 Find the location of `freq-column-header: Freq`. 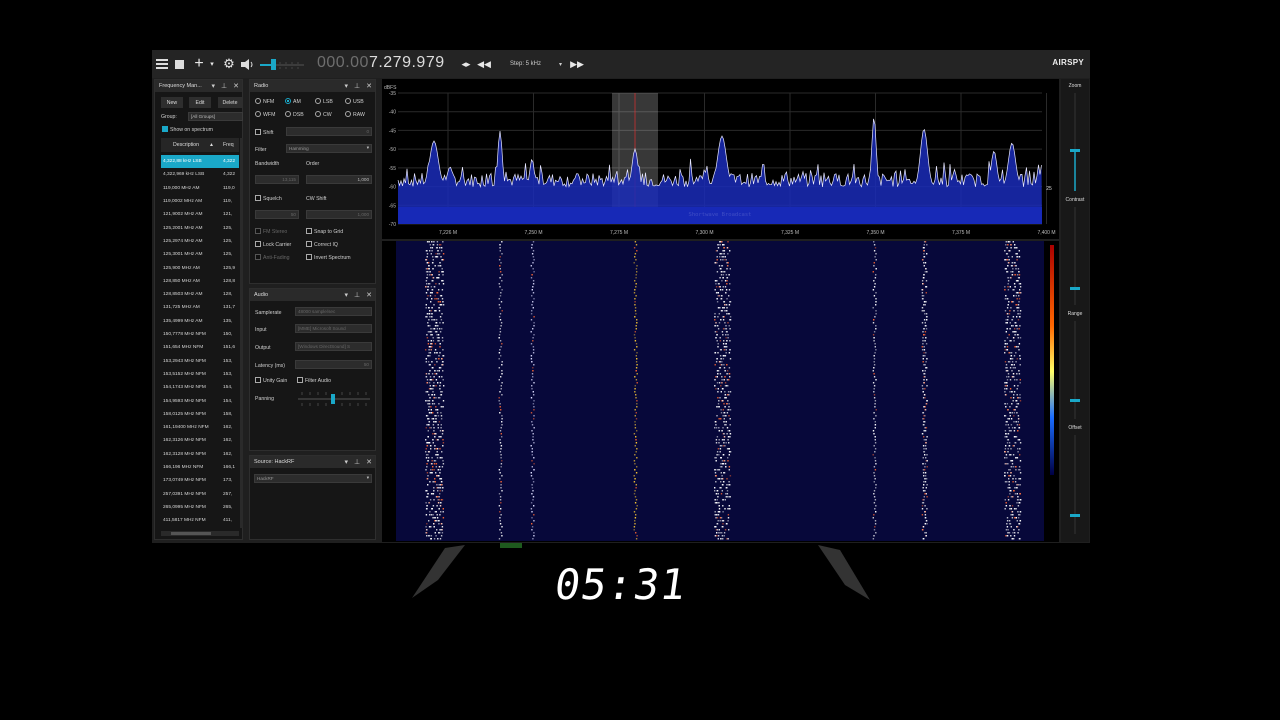

freq-column-header: Freq is located at coordinates (228, 145).